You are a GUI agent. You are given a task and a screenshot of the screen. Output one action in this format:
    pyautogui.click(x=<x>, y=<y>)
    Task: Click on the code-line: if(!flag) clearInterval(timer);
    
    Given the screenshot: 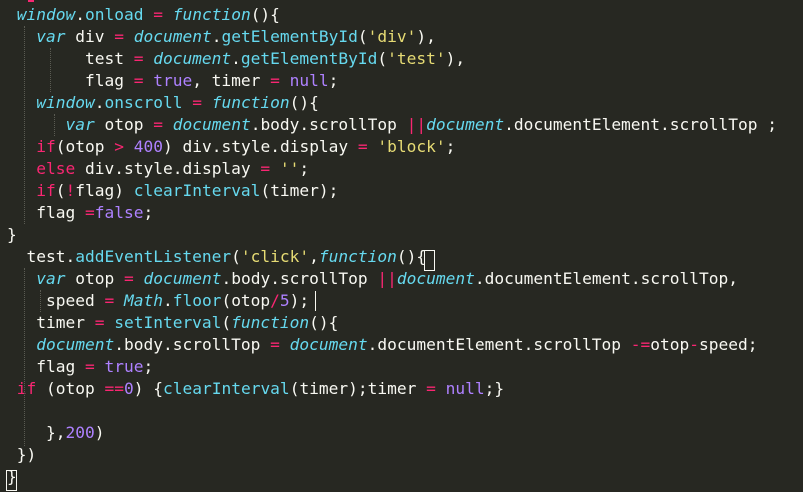 What is the action you would take?
    pyautogui.click(x=172, y=191)
    